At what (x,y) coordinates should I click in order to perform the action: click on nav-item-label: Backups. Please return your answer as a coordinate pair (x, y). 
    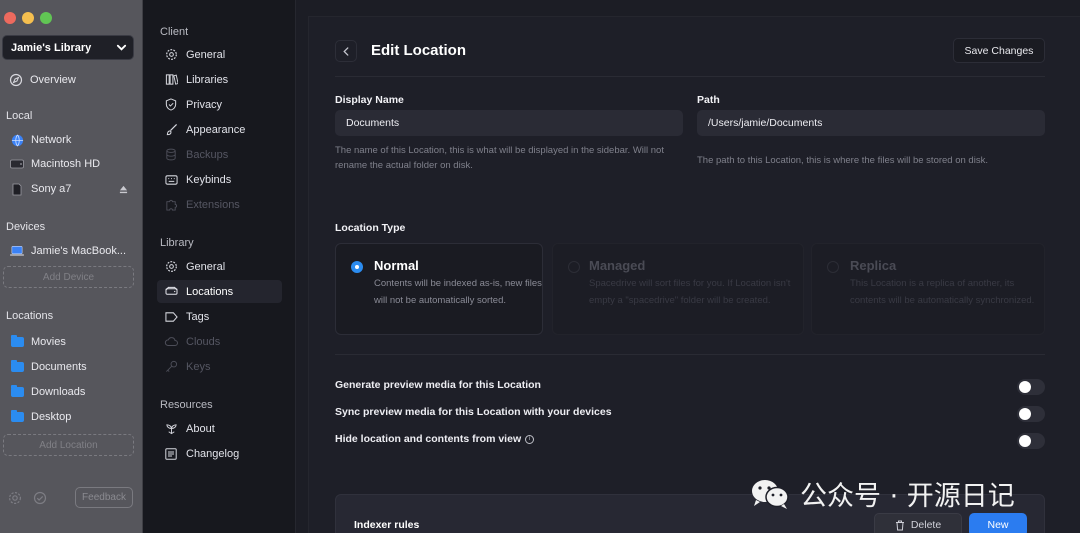
    Looking at the image, I should click on (207, 154).